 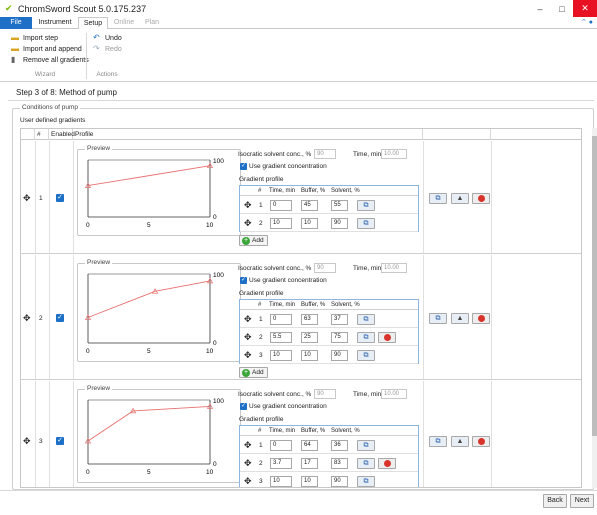 I want to click on close-button: ✕, so click(x=585, y=8).